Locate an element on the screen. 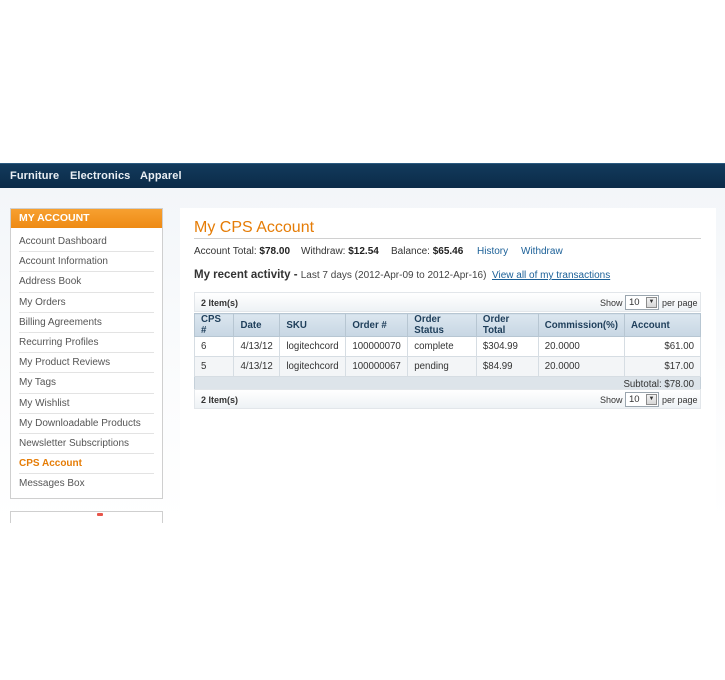 The image size is (725, 680). history-link: History is located at coordinates (492, 251).